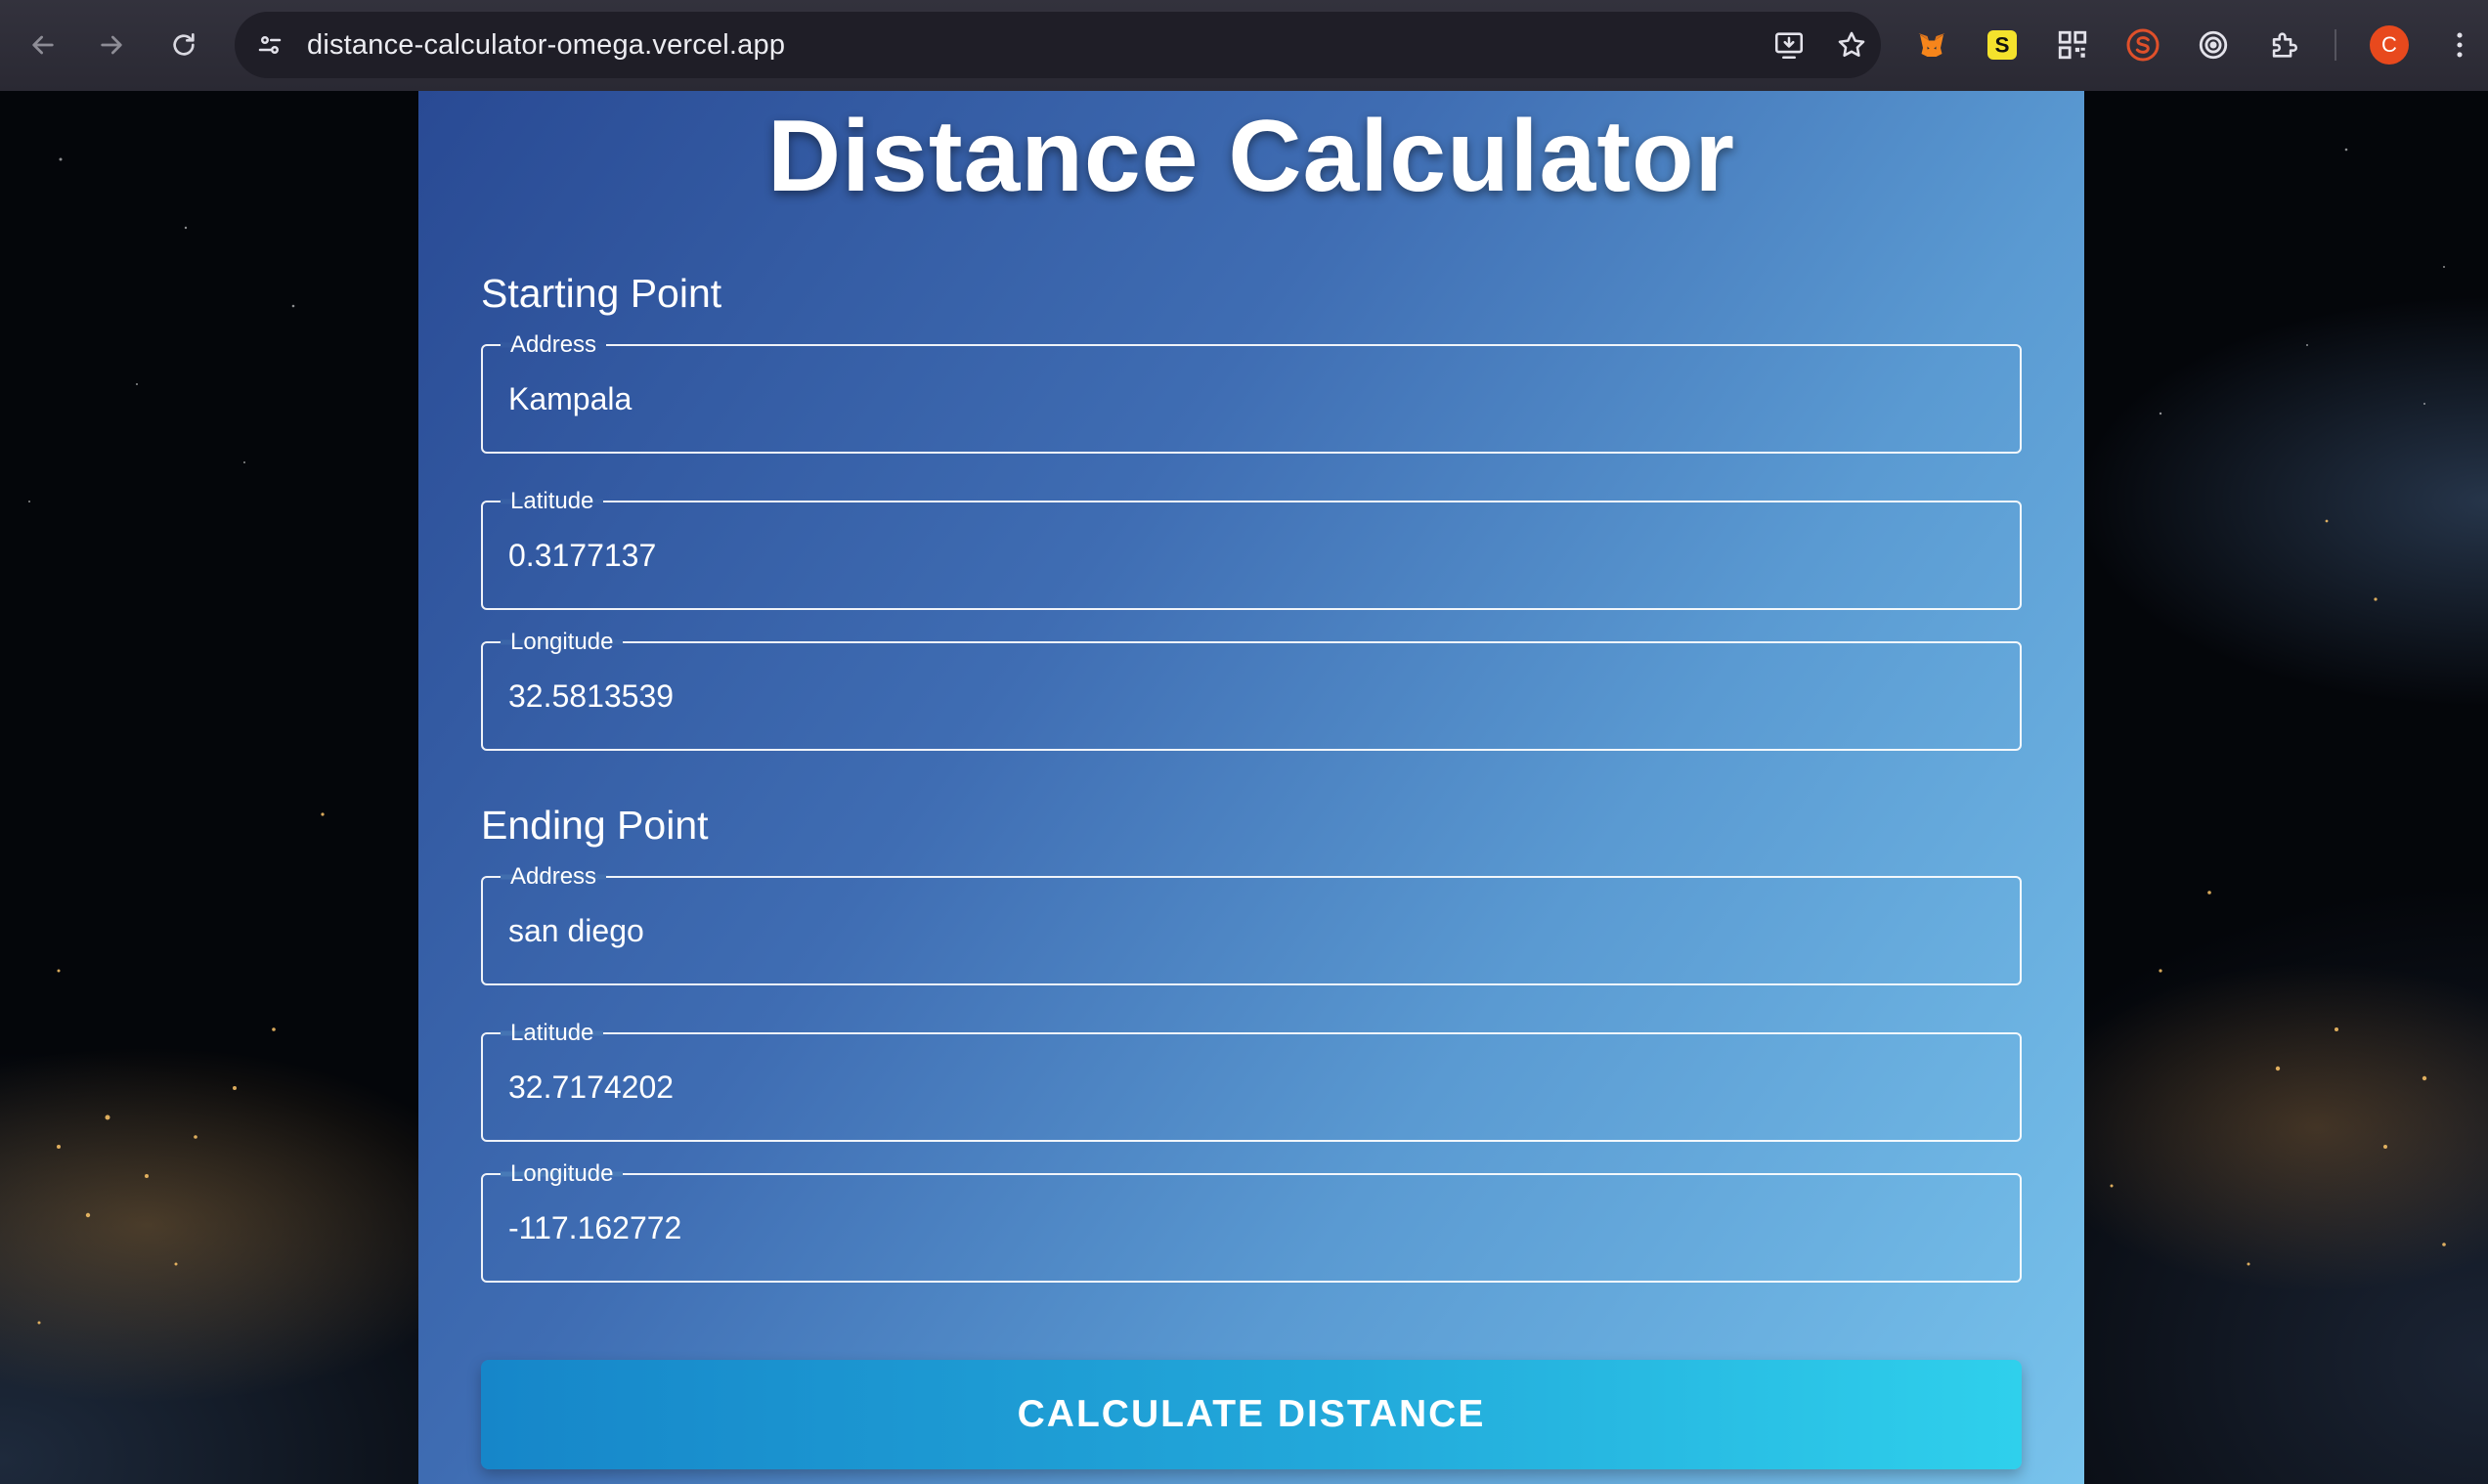 This screenshot has width=2488, height=1484. I want to click on arrow-left-icon, so click(43, 45).